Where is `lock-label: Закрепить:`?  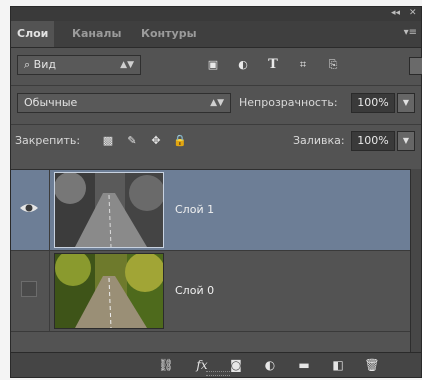 lock-label: Закрепить: is located at coordinates (48, 140).